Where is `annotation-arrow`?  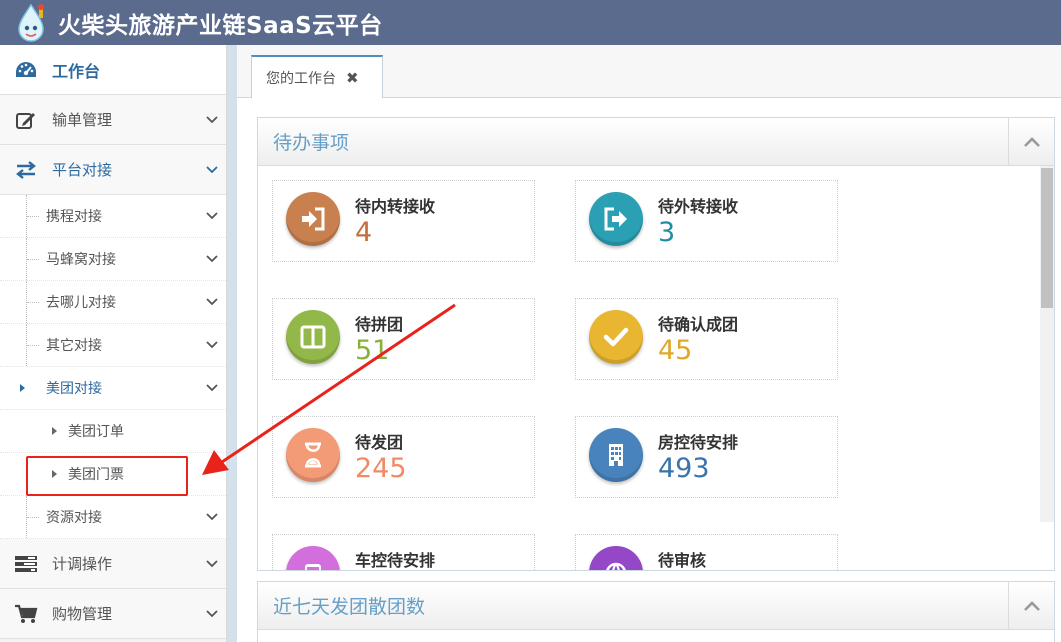 annotation-arrow is located at coordinates (329, 389).